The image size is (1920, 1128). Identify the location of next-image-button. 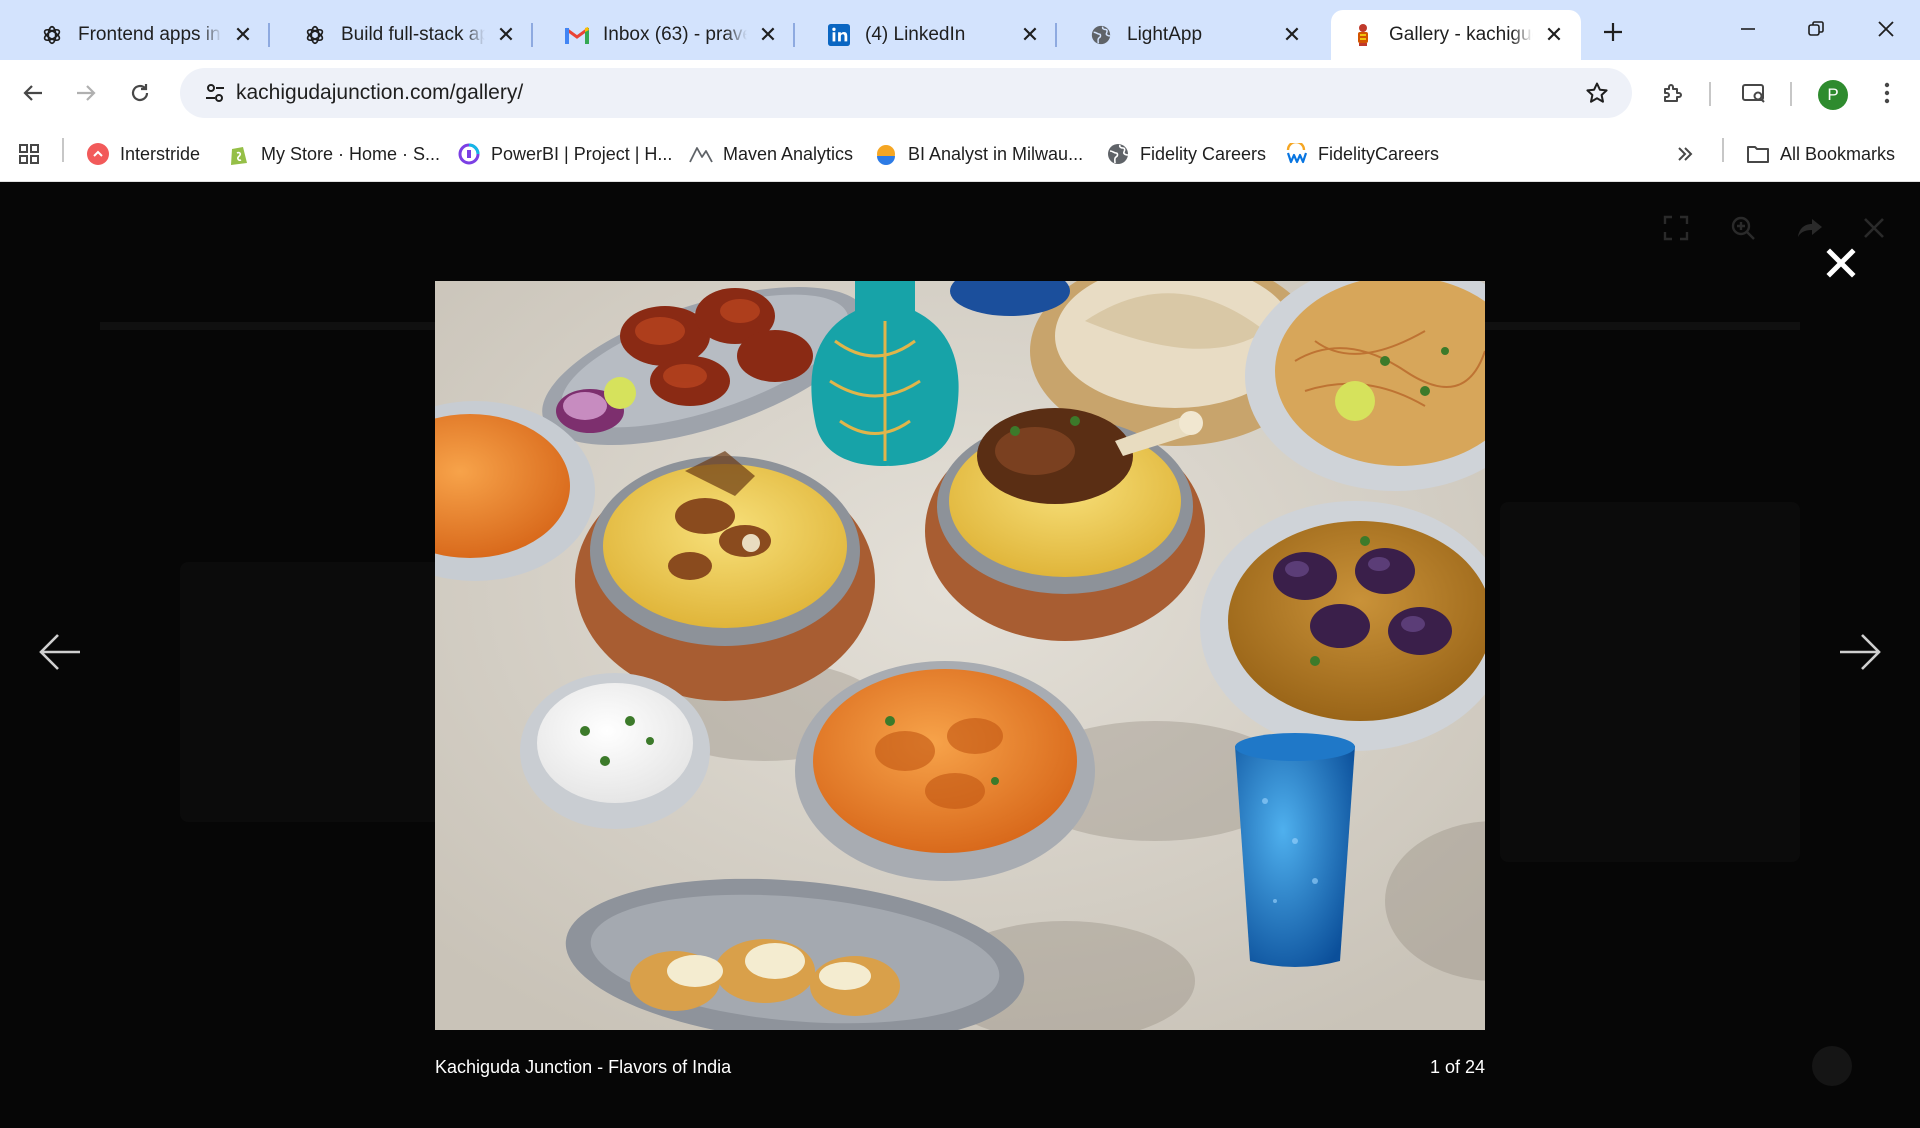
(1860, 652).